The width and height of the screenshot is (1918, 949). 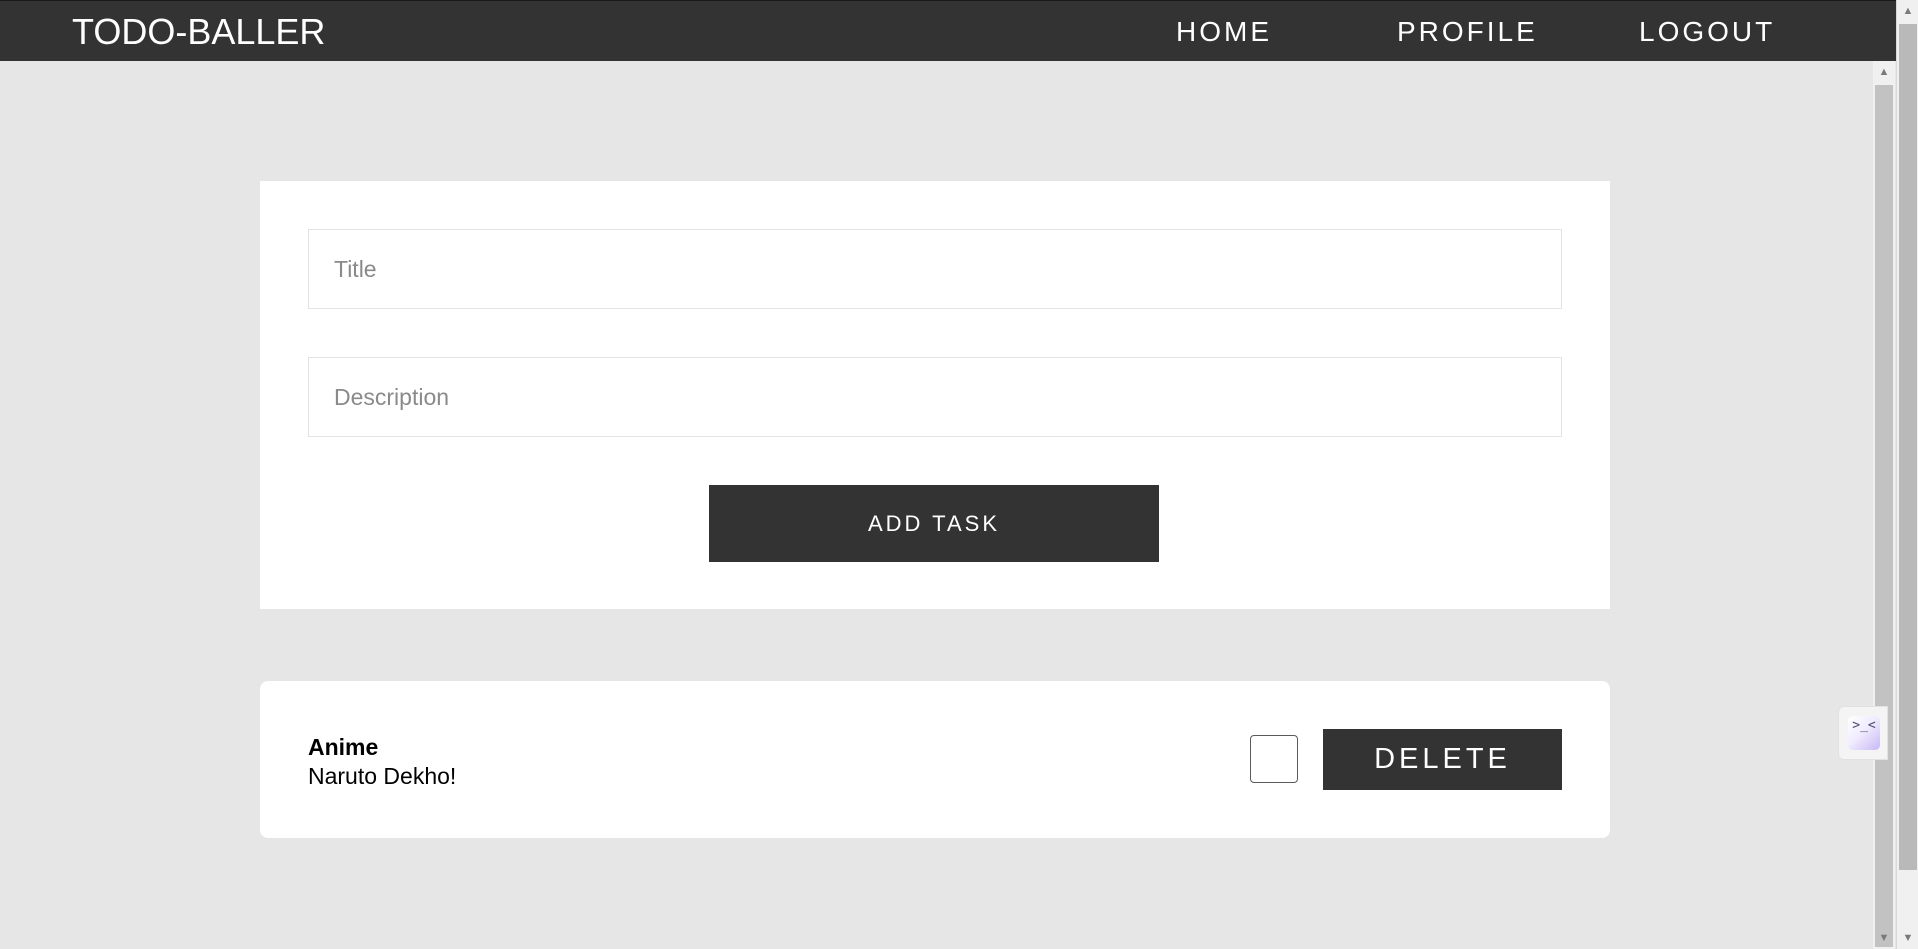 I want to click on delete-task-button: DELETE, so click(x=1442, y=759).